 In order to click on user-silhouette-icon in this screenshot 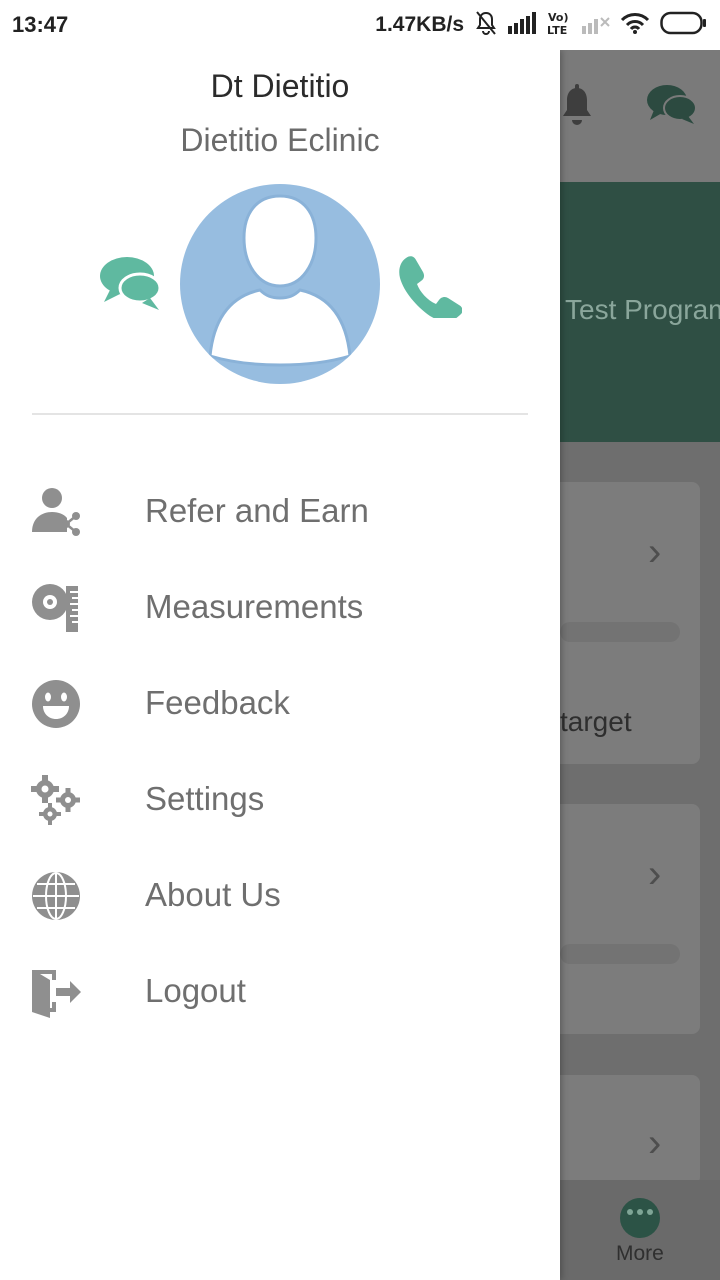, I will do `click(280, 280)`.